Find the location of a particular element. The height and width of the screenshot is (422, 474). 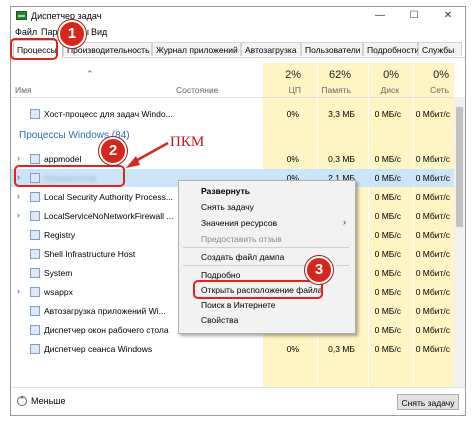

step-badge-1: 1 is located at coordinates (72, 34).